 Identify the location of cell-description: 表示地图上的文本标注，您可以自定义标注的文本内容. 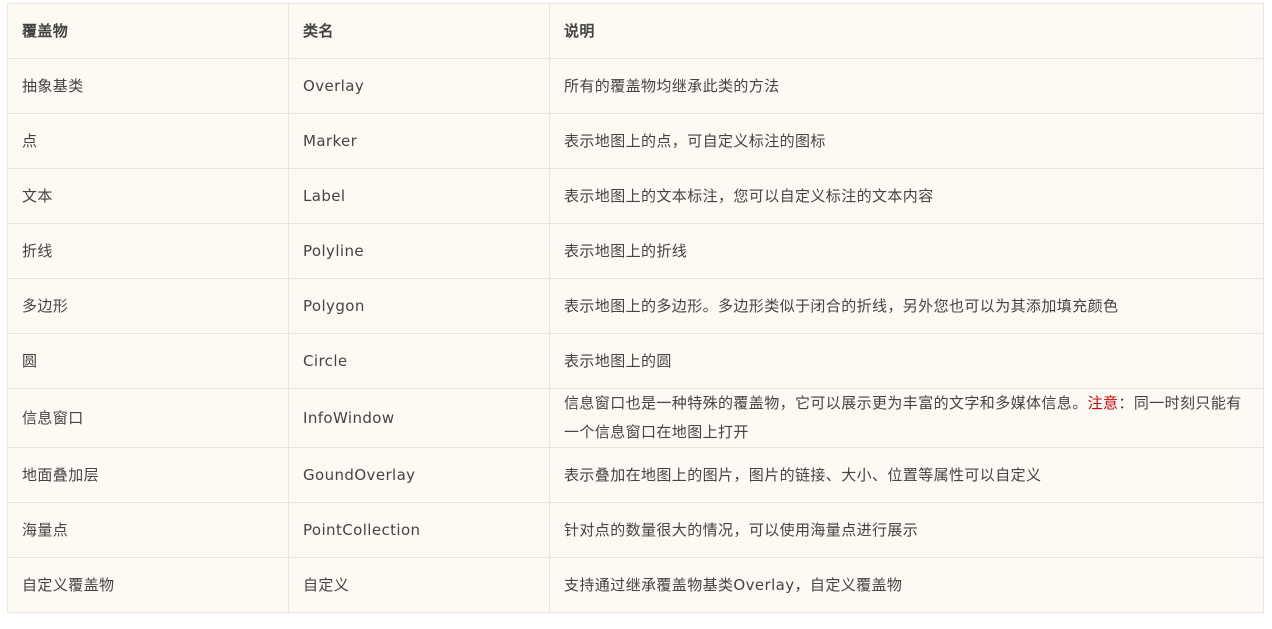
(906, 196).